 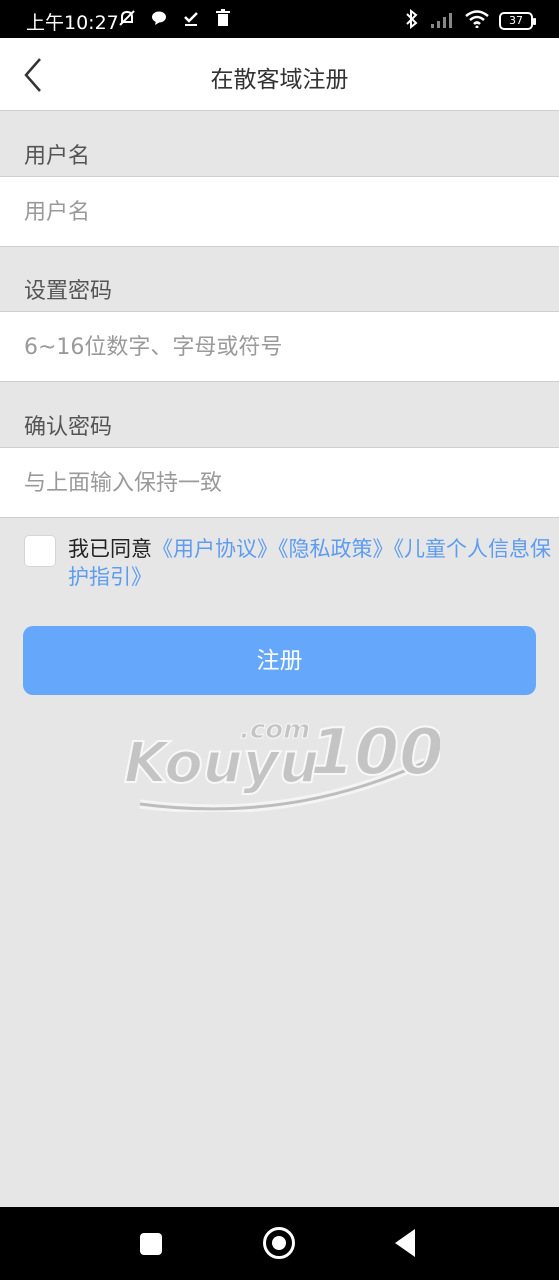 What do you see at coordinates (215, 549) in the screenshot?
I see `user-agreement-link: 《用户协议》` at bounding box center [215, 549].